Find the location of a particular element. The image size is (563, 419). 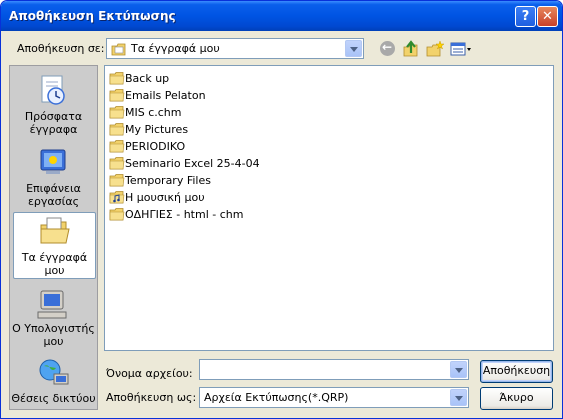

file-name: PERIODIKO is located at coordinates (155, 146).